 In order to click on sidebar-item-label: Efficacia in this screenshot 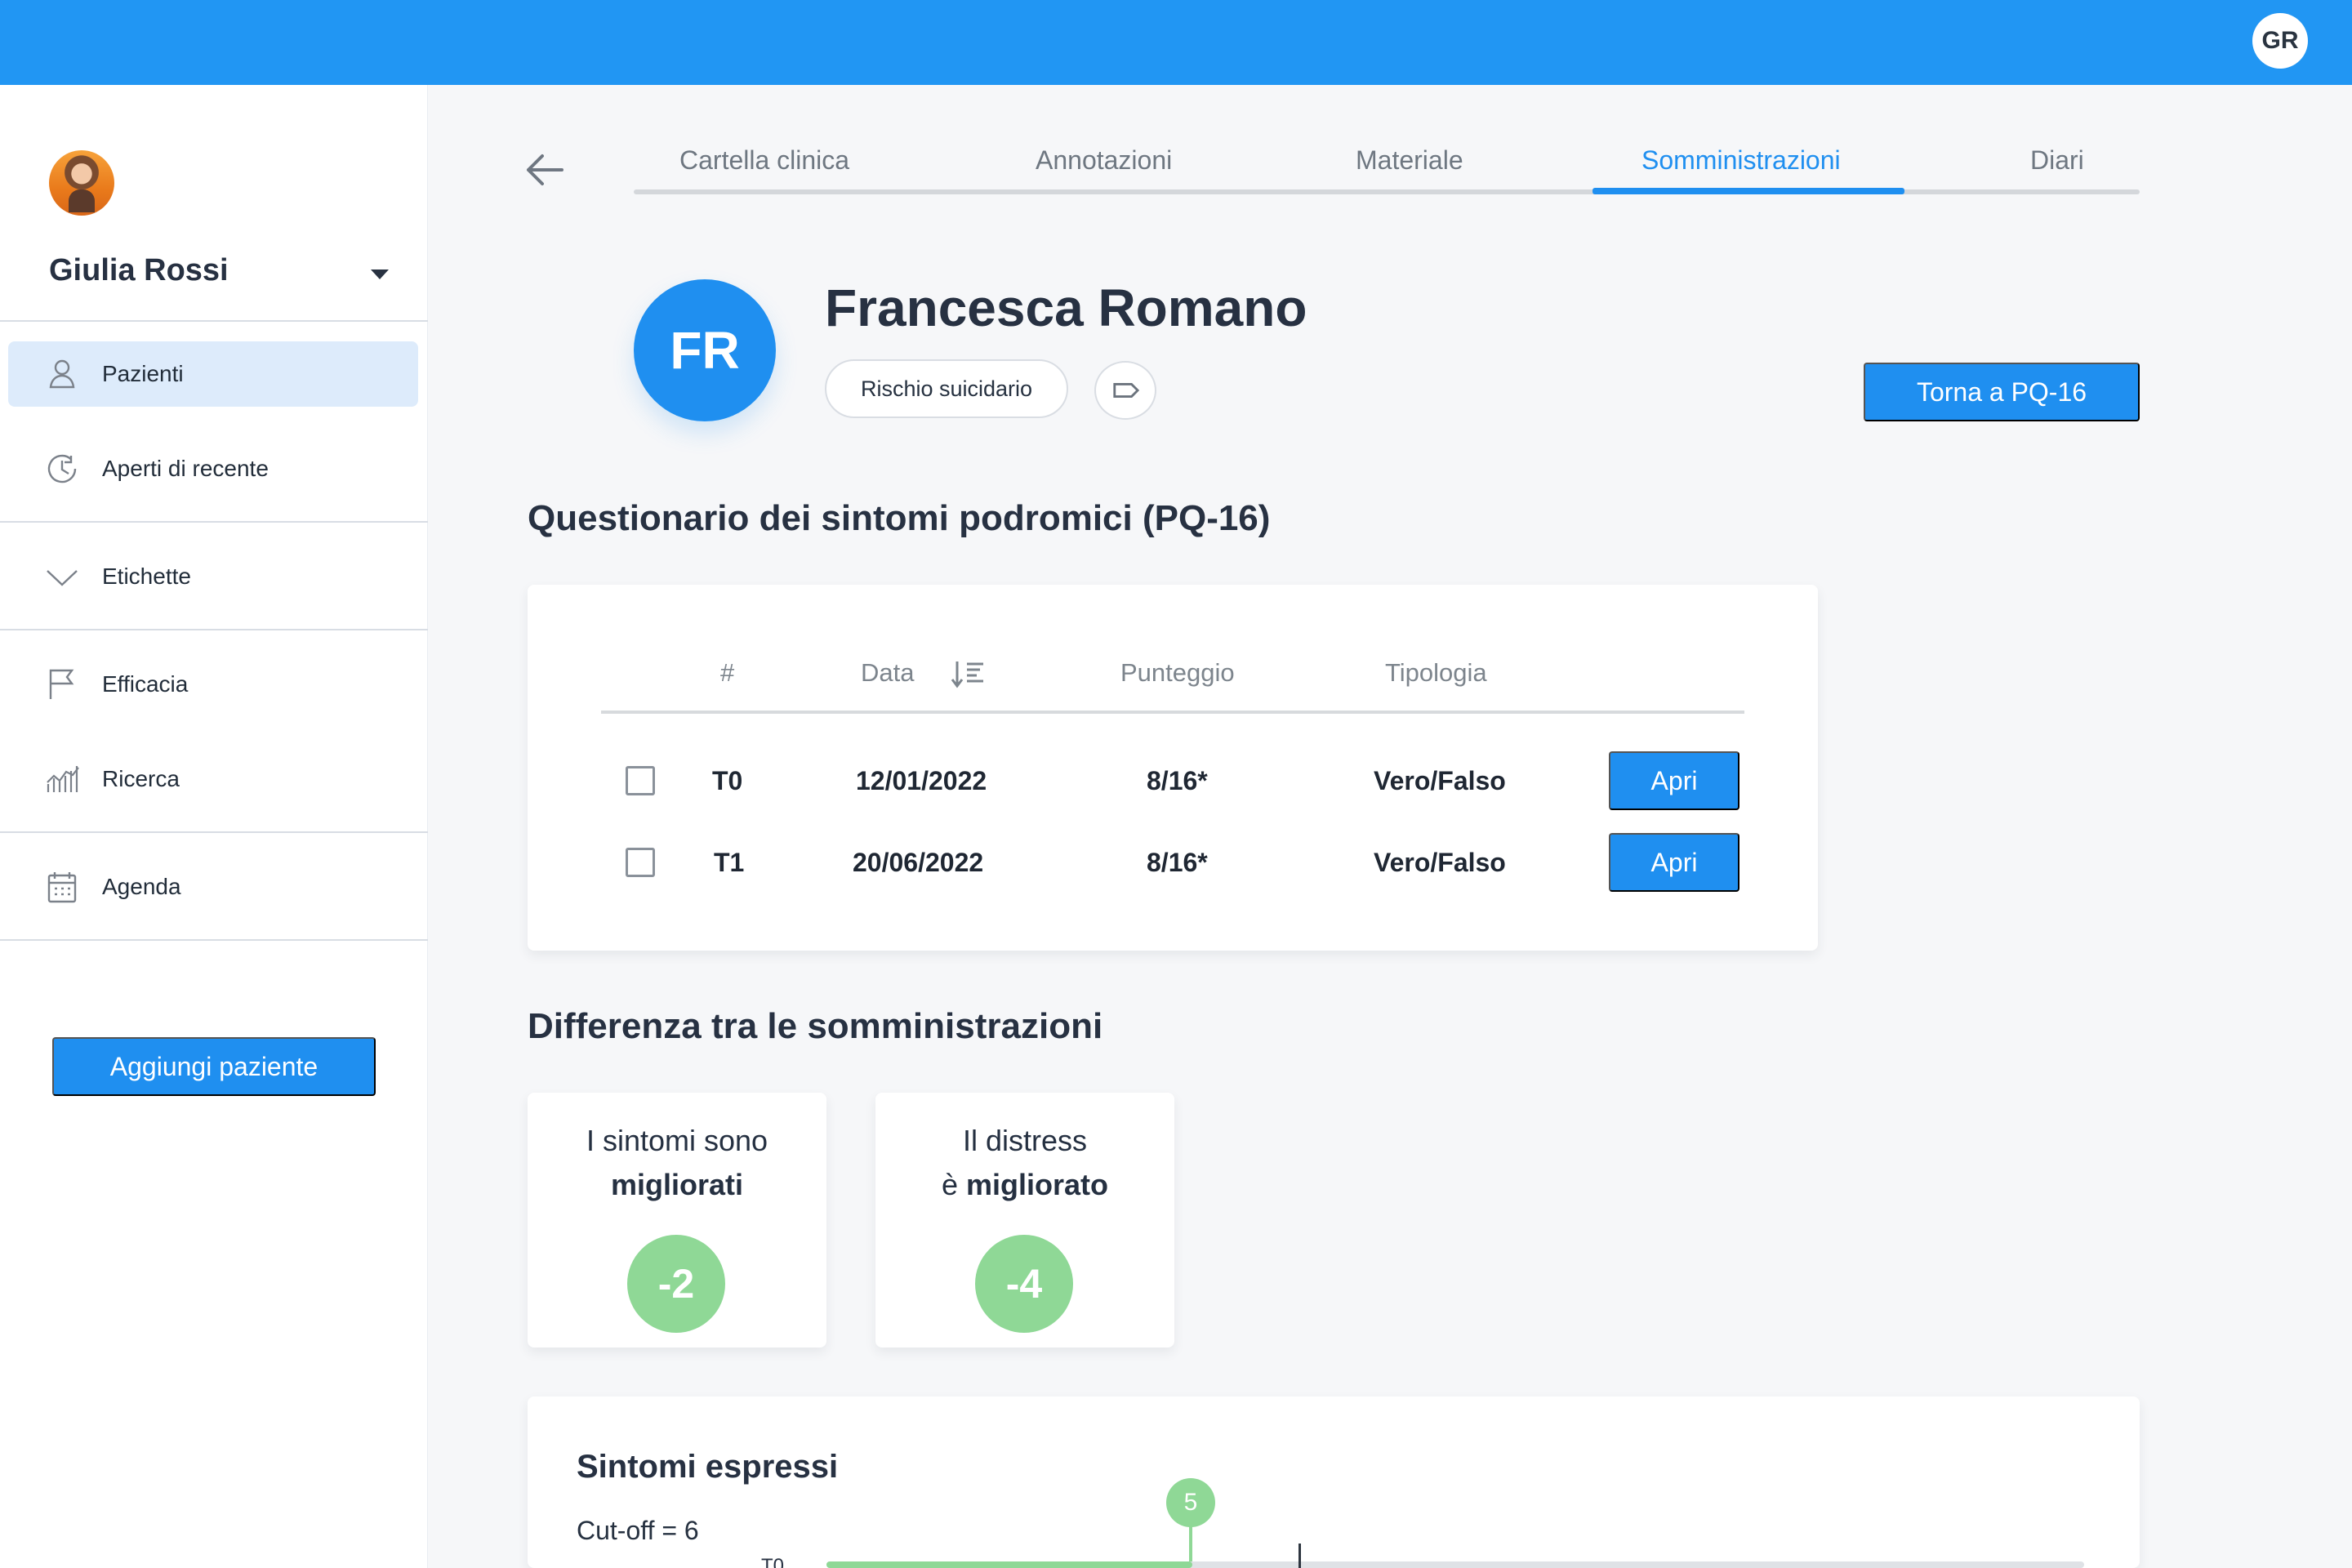, I will do `click(145, 684)`.